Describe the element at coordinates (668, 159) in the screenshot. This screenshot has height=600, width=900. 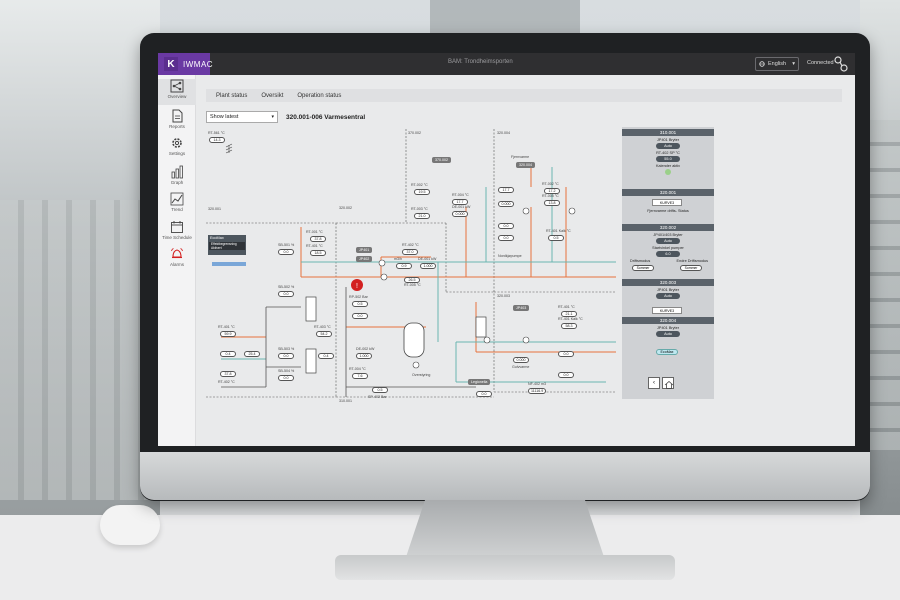
I see `panel-value: 55.0` at that location.